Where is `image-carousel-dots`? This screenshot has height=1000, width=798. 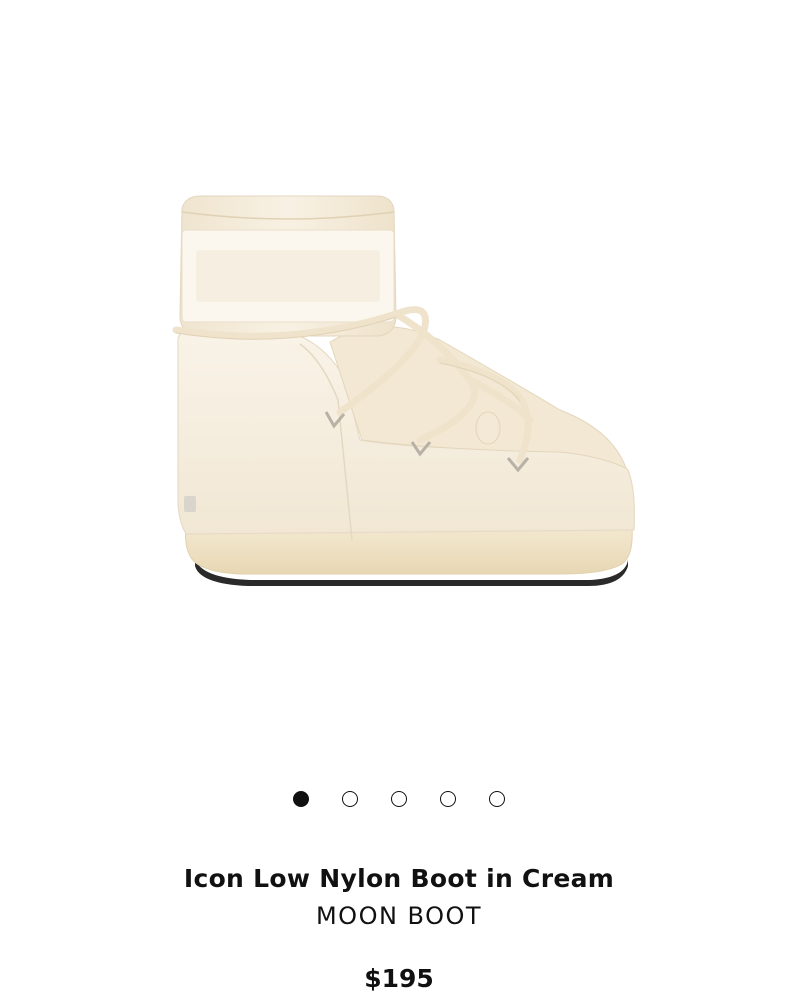 image-carousel-dots is located at coordinates (399, 799).